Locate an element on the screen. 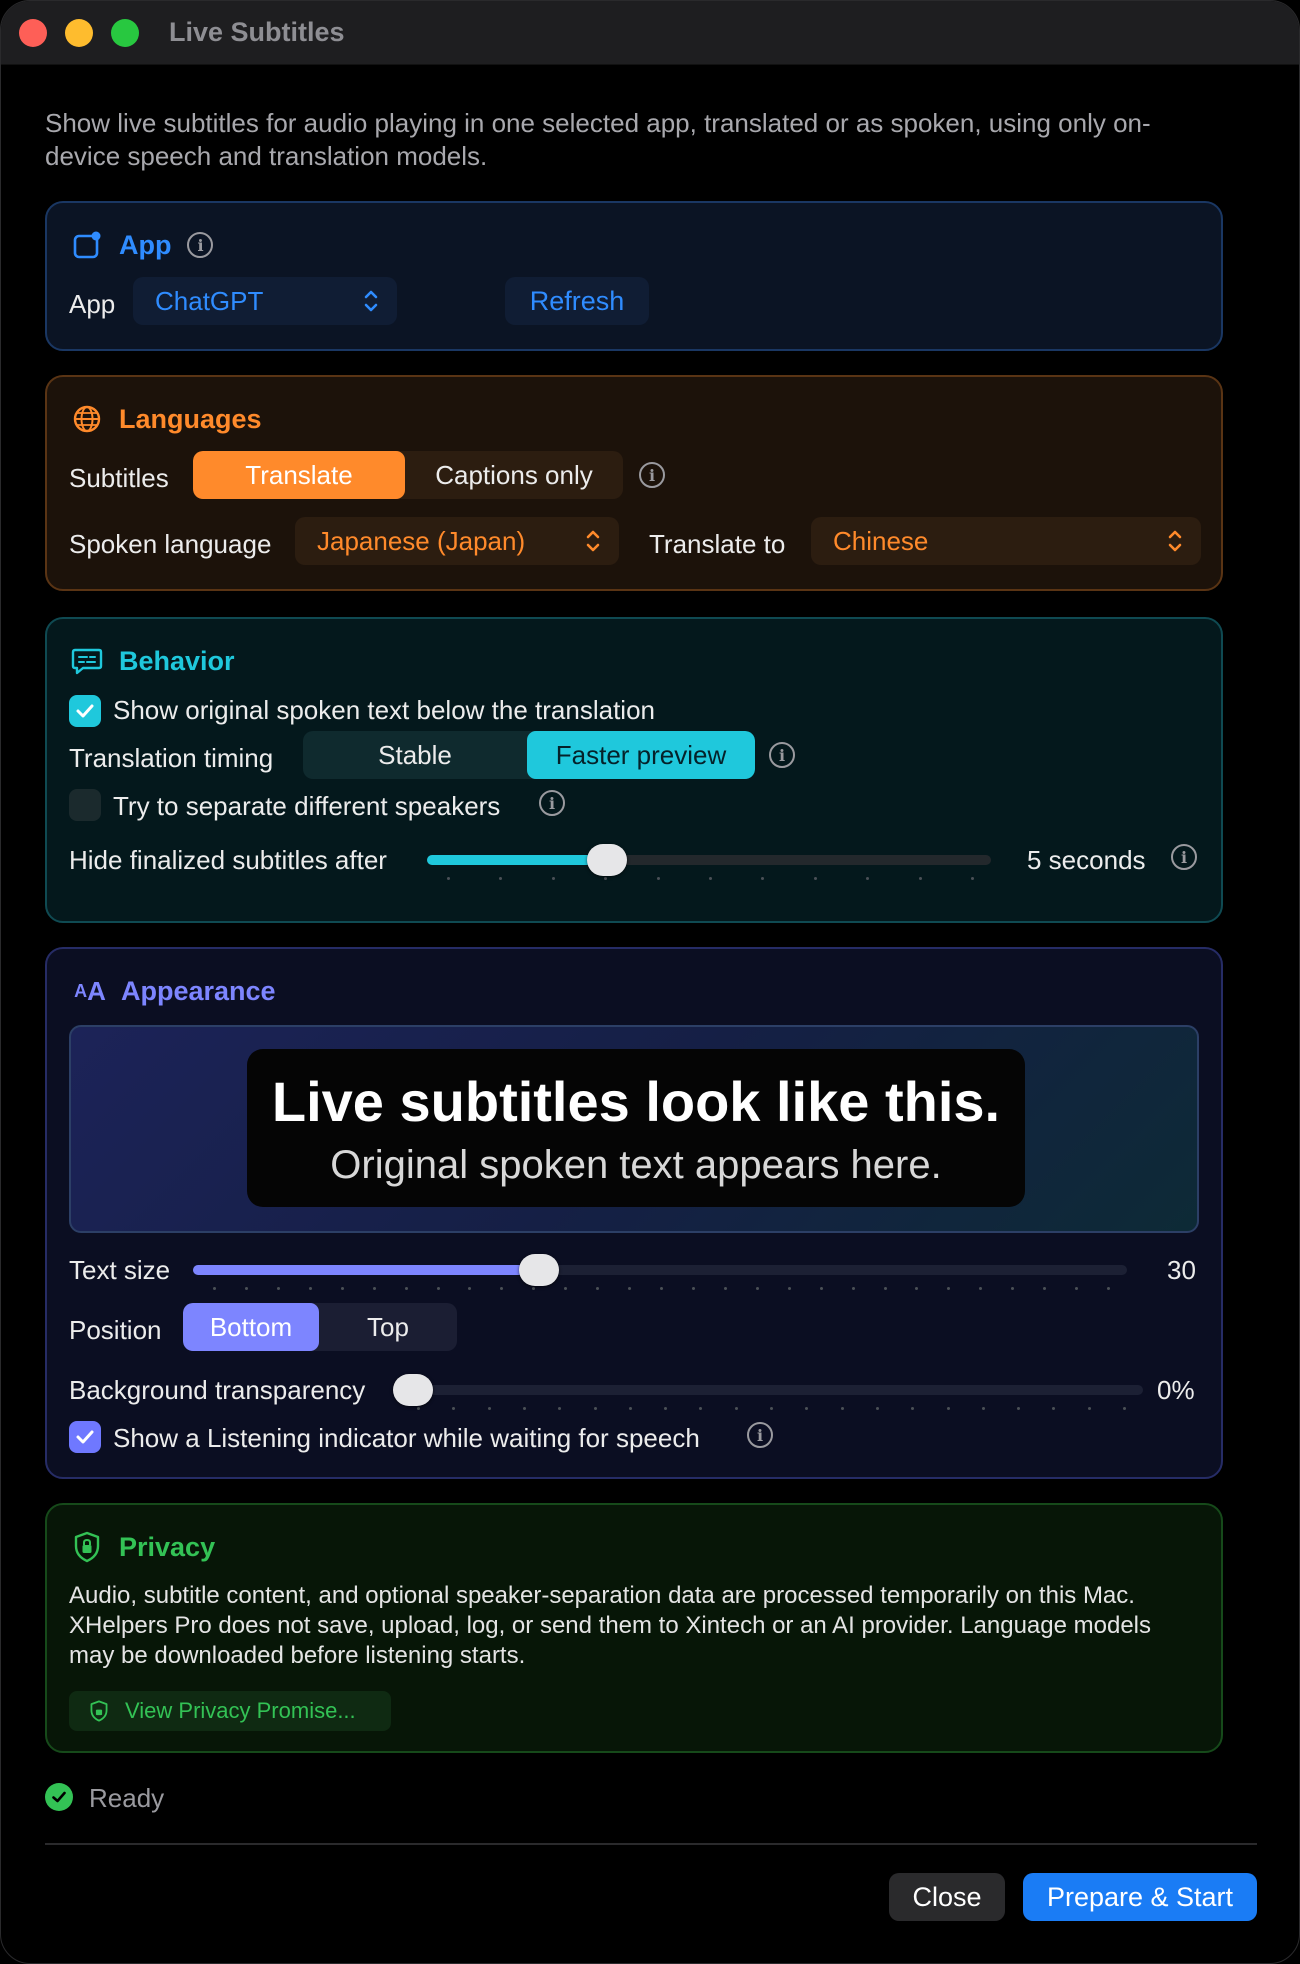  subtitles-label: Subtitles is located at coordinates (119, 478).